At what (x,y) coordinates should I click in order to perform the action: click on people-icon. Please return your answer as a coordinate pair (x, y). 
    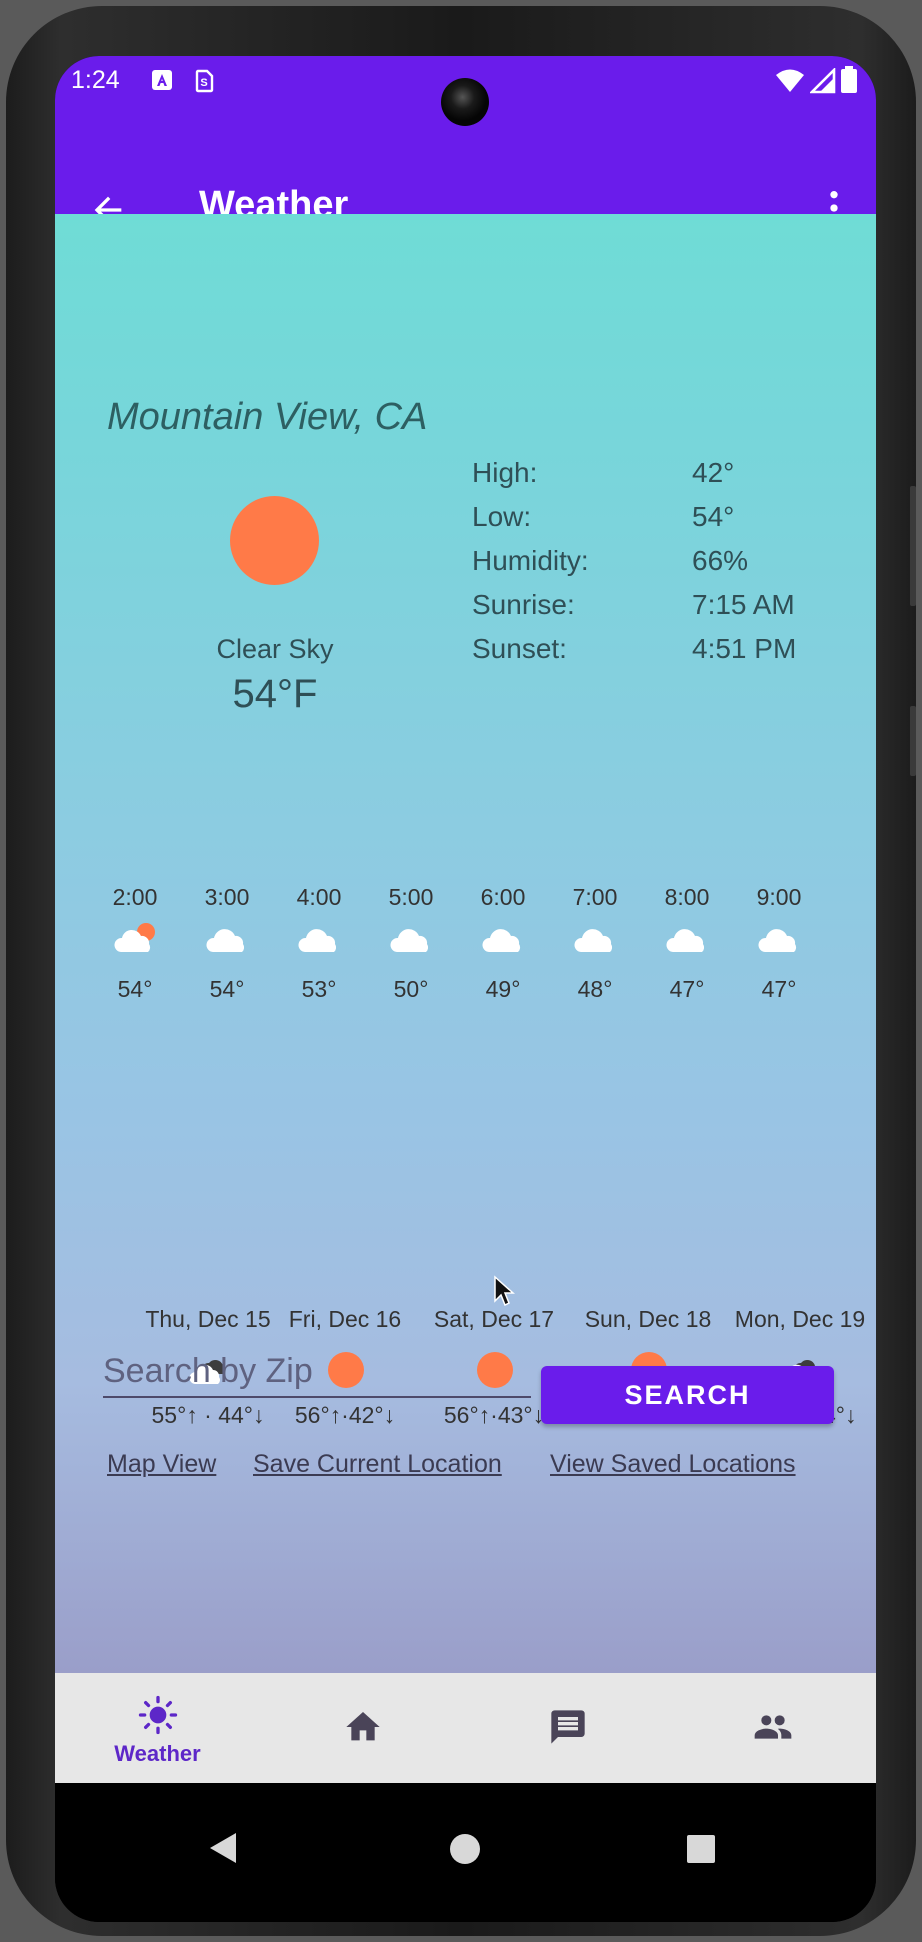
    Looking at the image, I should click on (773, 1727).